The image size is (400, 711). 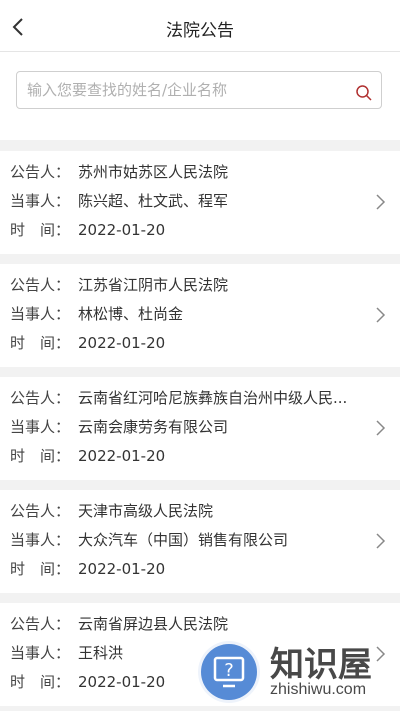 What do you see at coordinates (131, 314) in the screenshot?
I see `party-value: 林松博、杜尚金` at bounding box center [131, 314].